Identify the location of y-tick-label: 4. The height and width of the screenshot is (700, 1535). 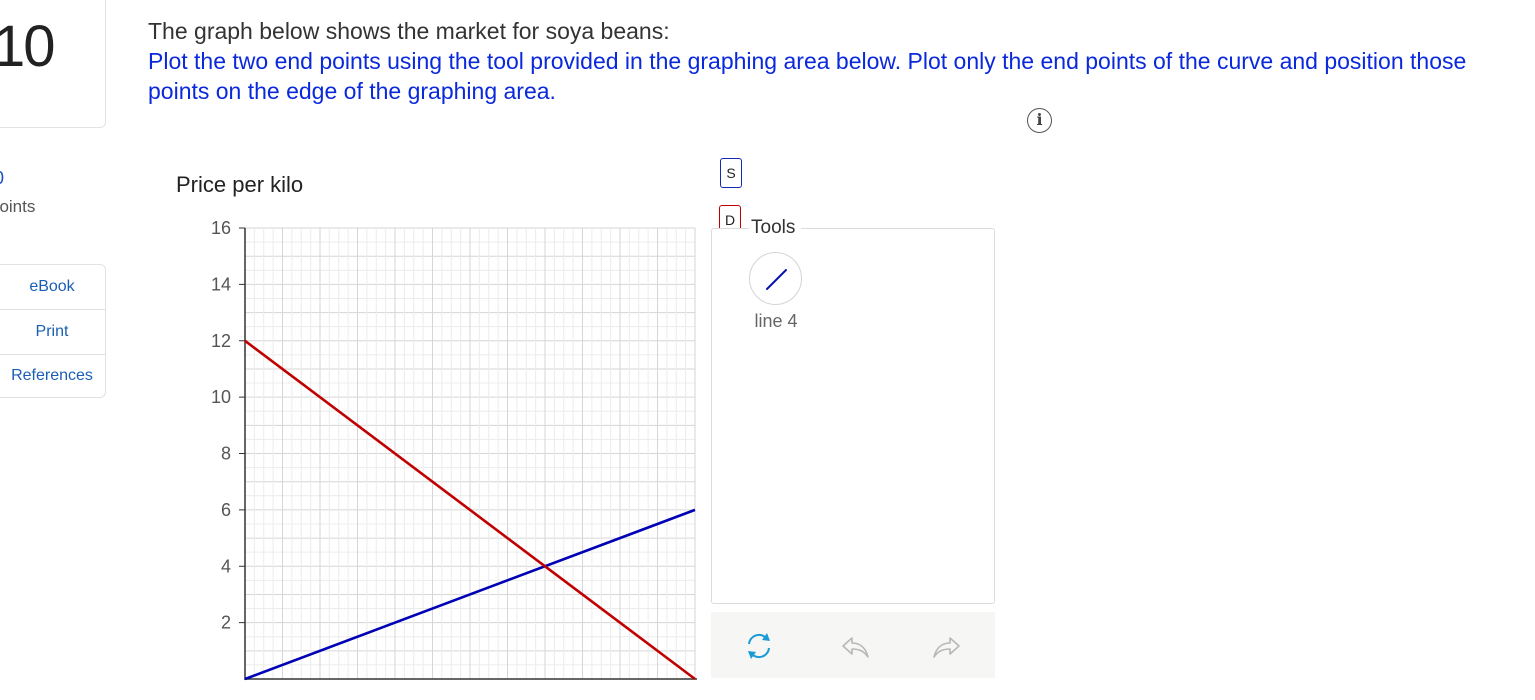
(226, 566).